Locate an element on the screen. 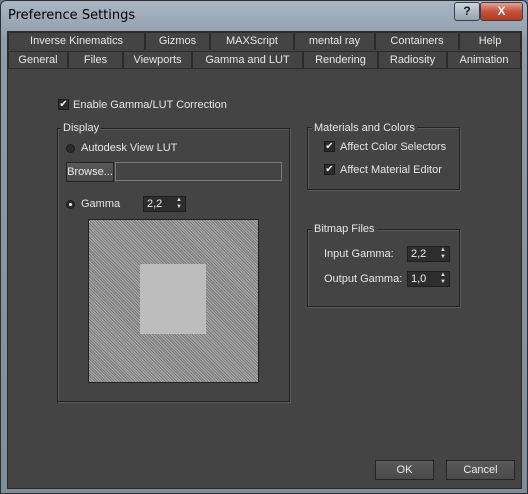  input-gamma-label: Input Gamma: is located at coordinates (359, 254).